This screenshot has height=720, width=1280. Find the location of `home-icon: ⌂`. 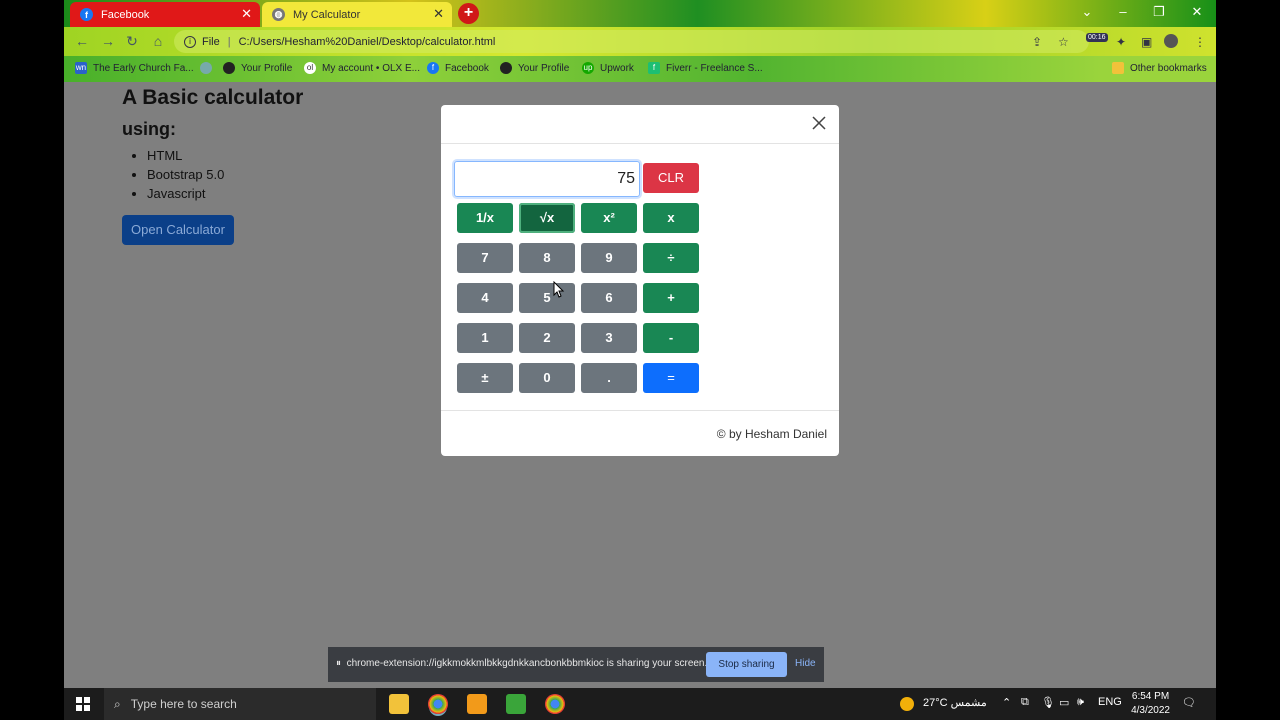

home-icon: ⌂ is located at coordinates (158, 41).